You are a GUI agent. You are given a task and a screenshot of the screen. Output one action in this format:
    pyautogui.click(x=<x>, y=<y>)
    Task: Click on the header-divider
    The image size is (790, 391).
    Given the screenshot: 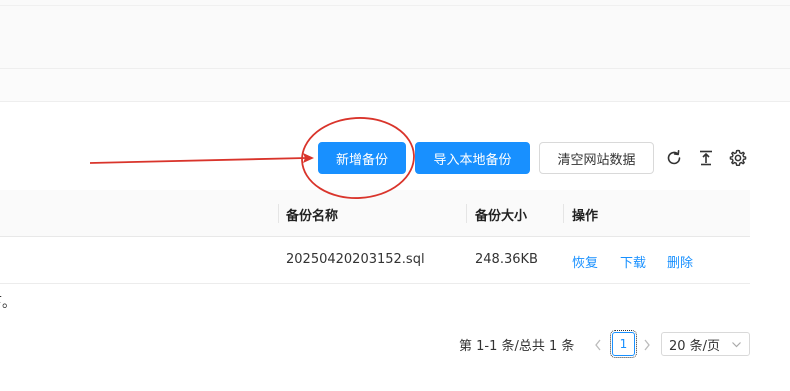 What is the action you would take?
    pyautogui.click(x=395, y=5)
    